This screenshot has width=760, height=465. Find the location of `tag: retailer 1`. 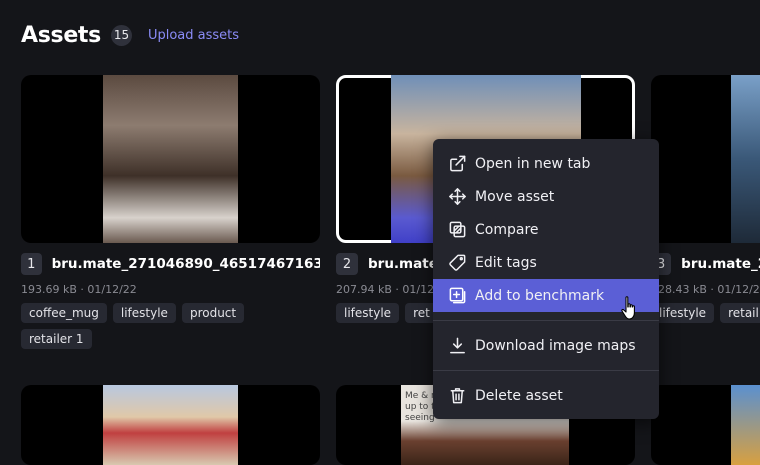

tag: retailer 1 is located at coordinates (56, 339).